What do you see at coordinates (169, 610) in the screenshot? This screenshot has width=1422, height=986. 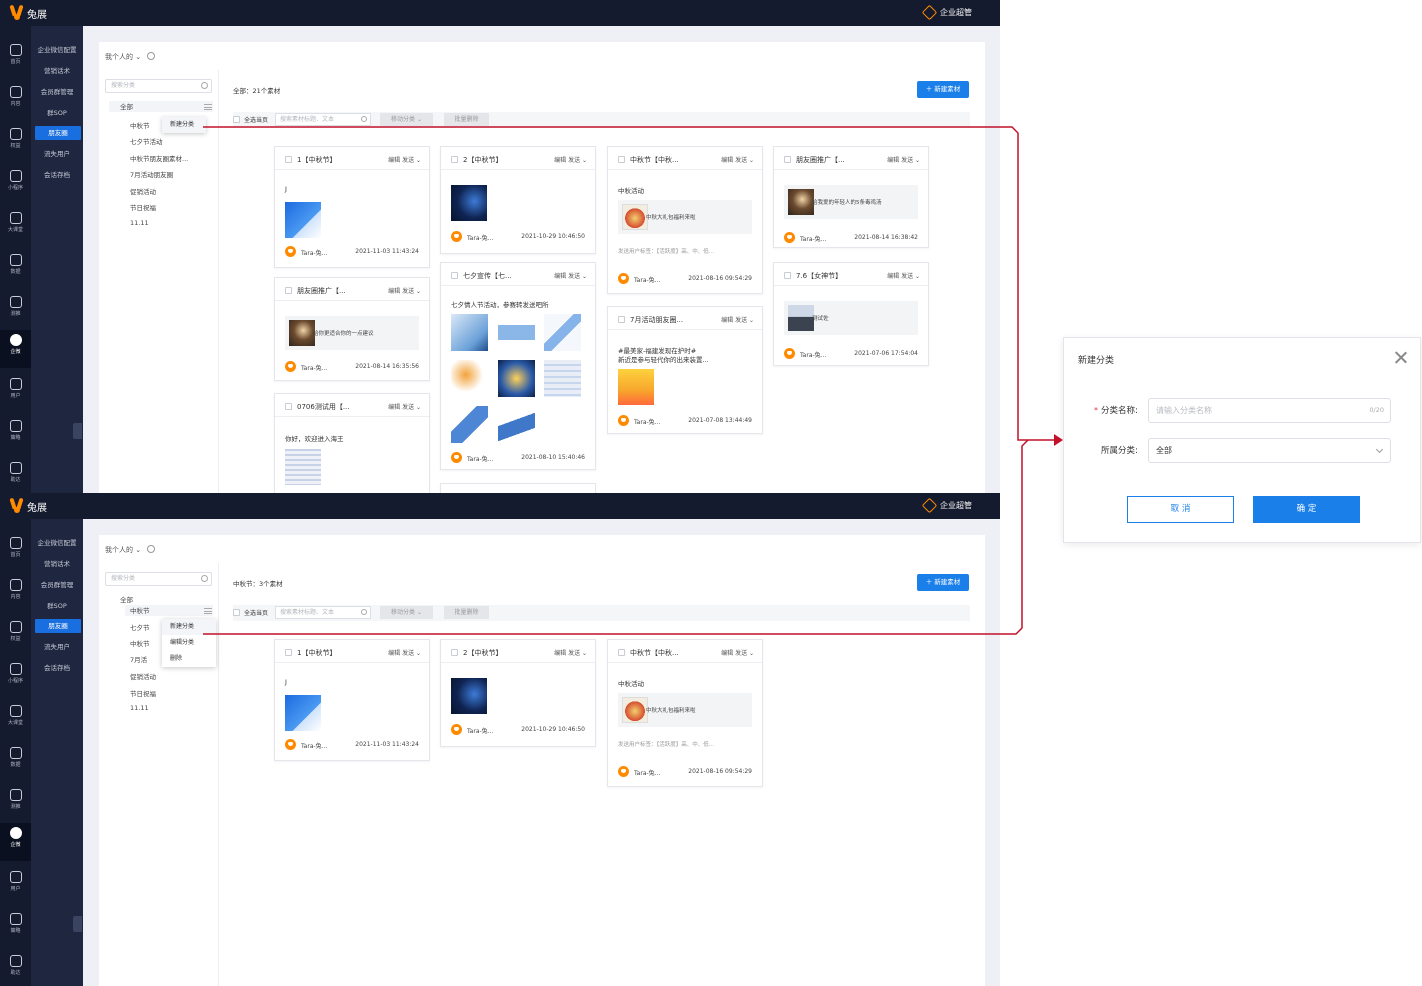 I see `tree-node-mid-autumn: 中秋节` at bounding box center [169, 610].